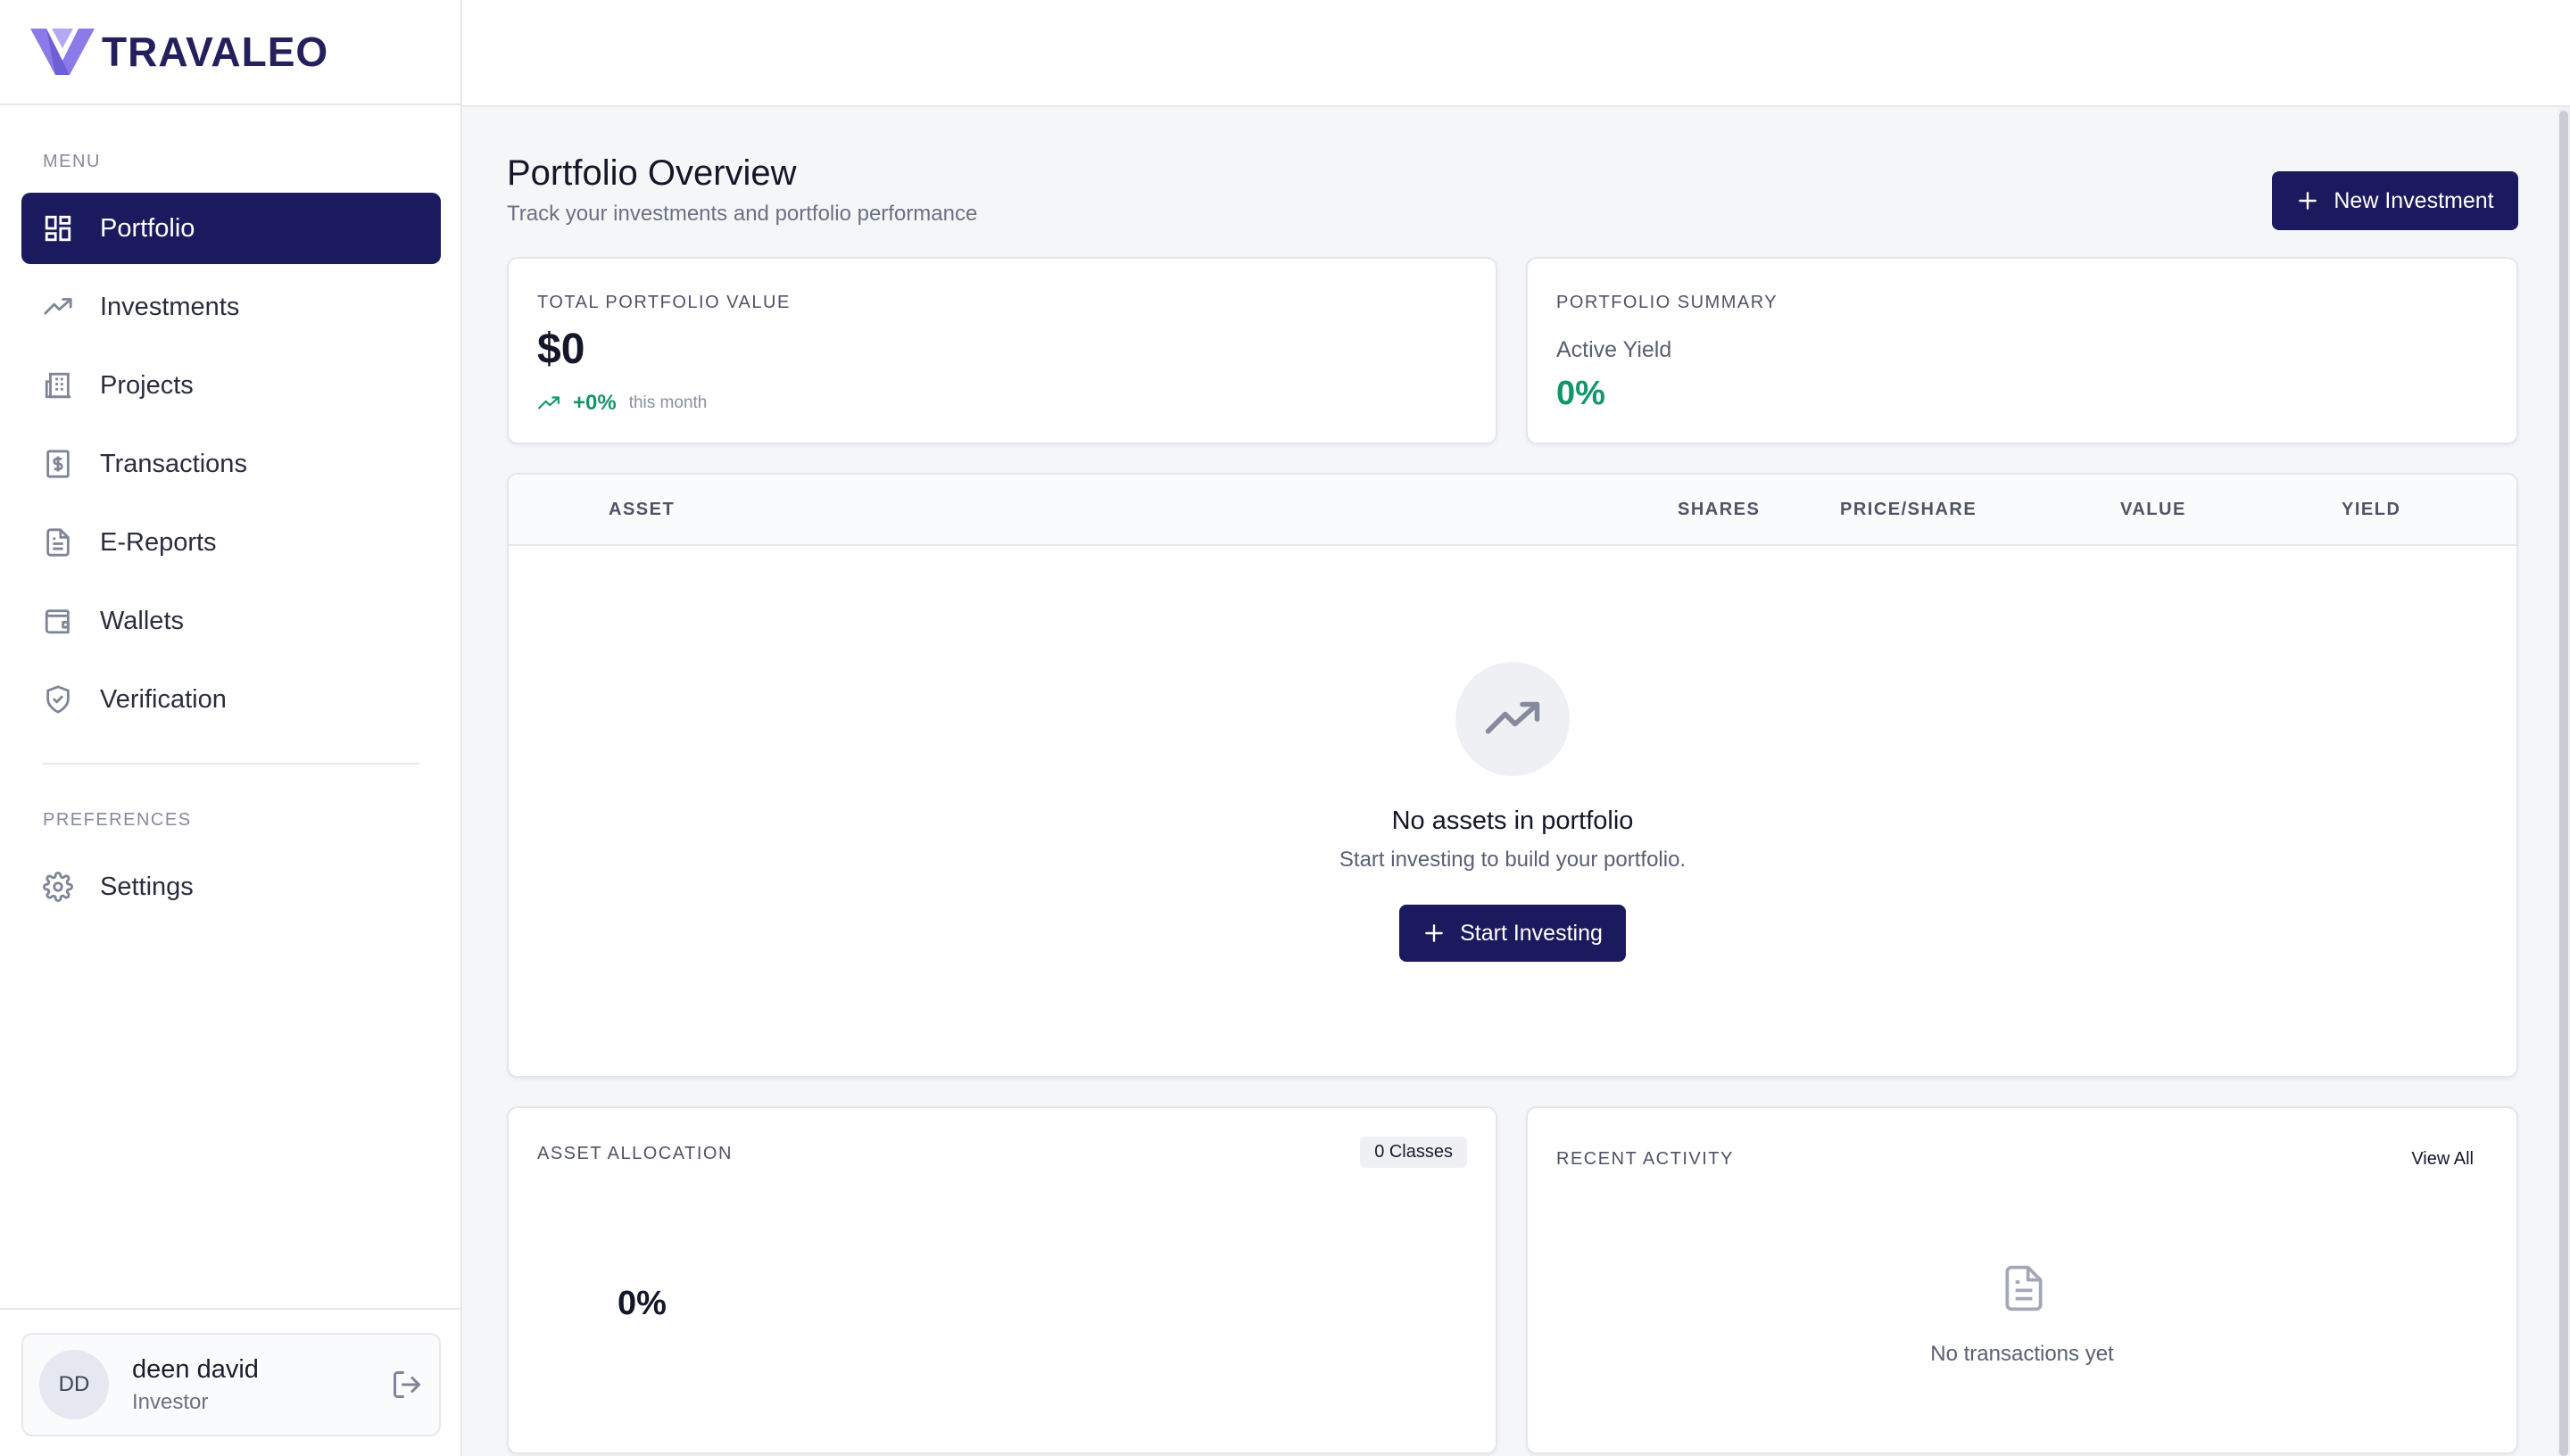  I want to click on logout-icon, so click(407, 1385).